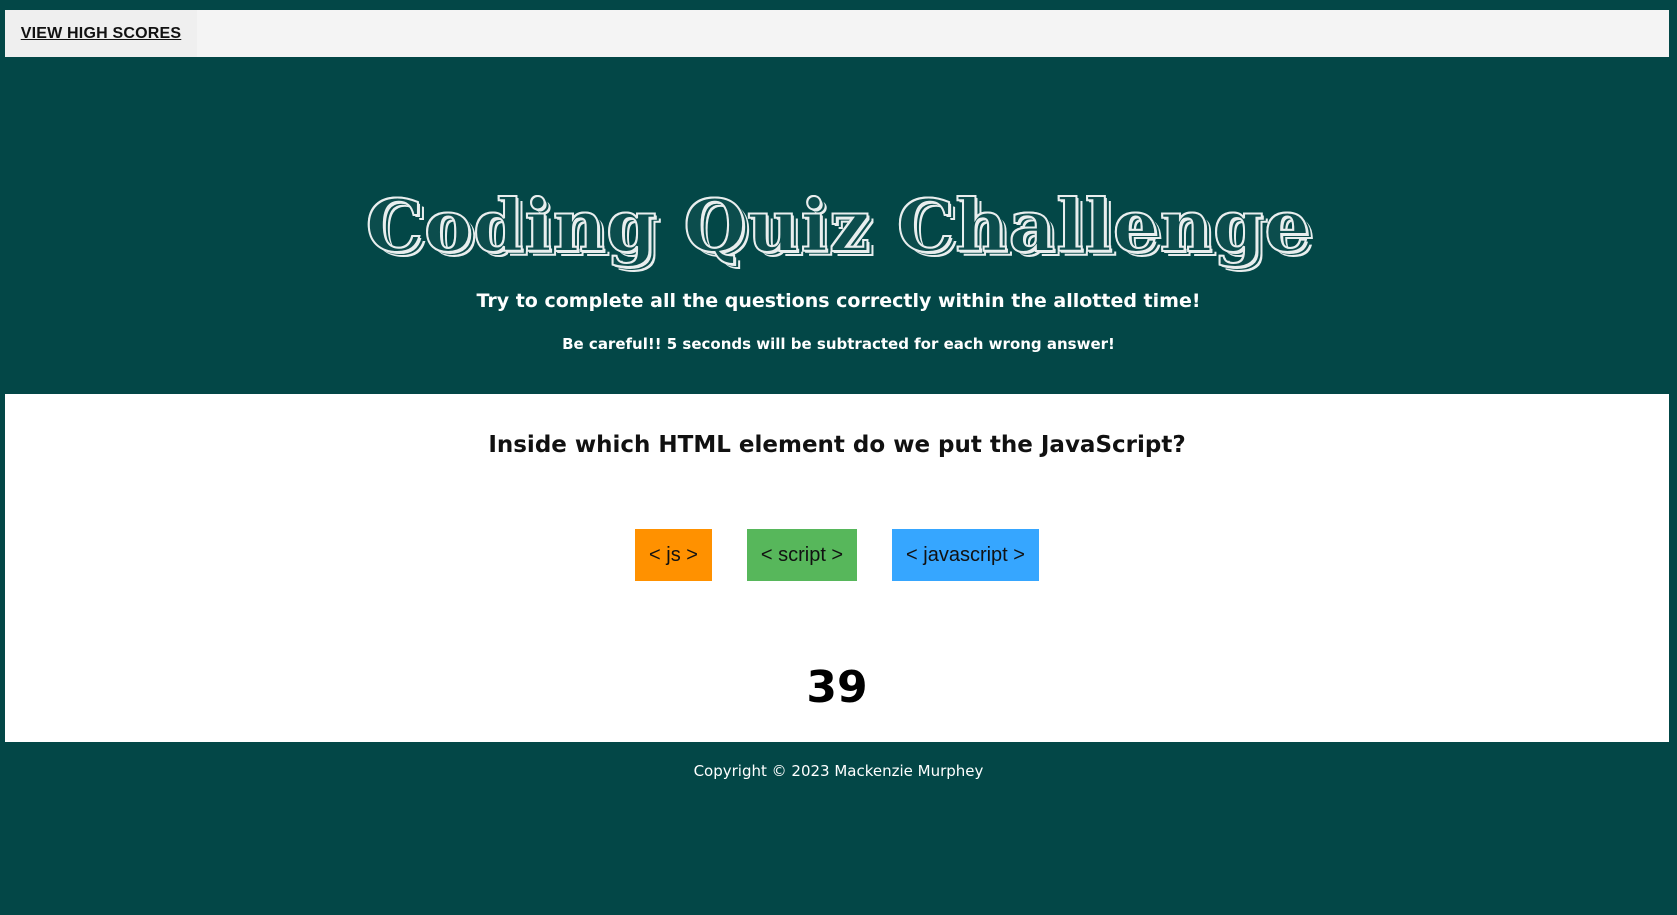 The width and height of the screenshot is (1677, 915). I want to click on answer-button-script: < script >, so click(802, 555).